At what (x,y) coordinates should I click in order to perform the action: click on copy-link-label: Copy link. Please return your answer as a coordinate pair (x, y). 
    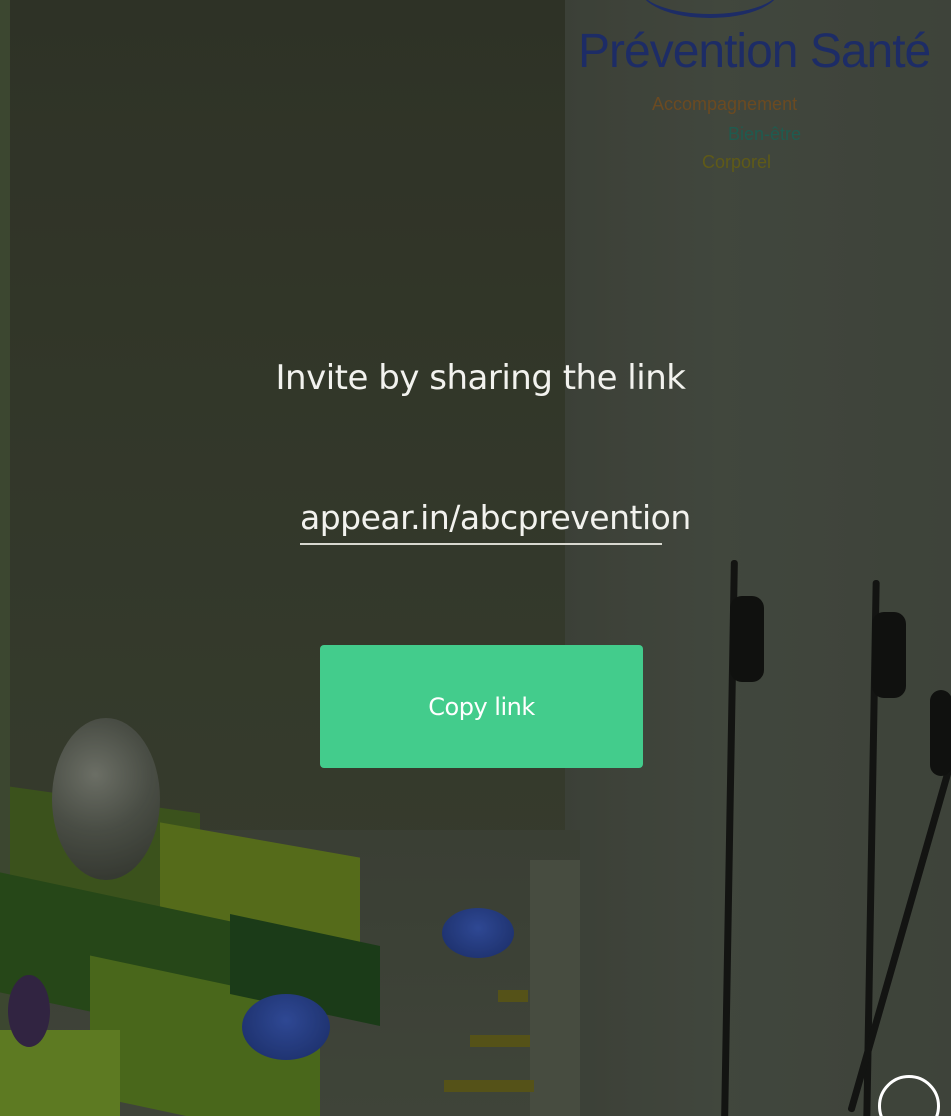
    Looking at the image, I should click on (481, 706).